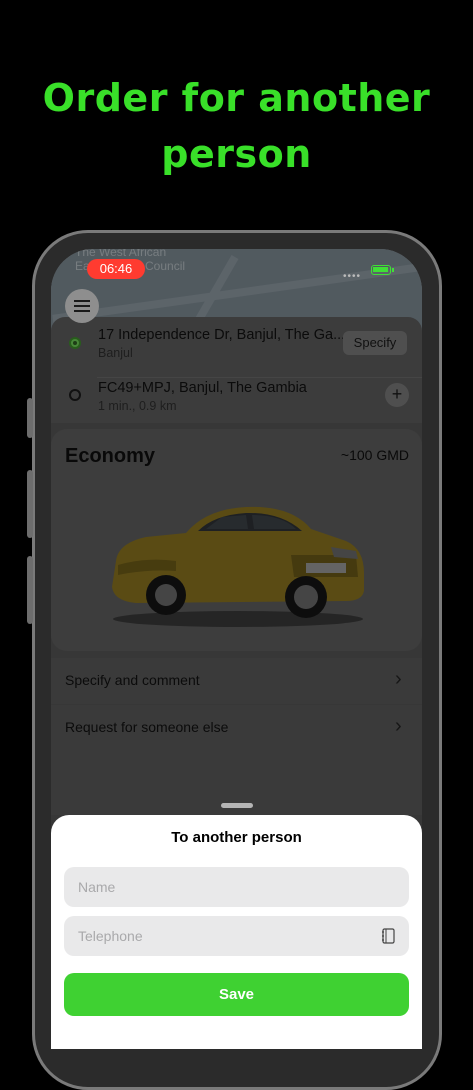 The height and width of the screenshot is (1090, 473). What do you see at coordinates (237, 805) in the screenshot?
I see `sheet-grabber` at bounding box center [237, 805].